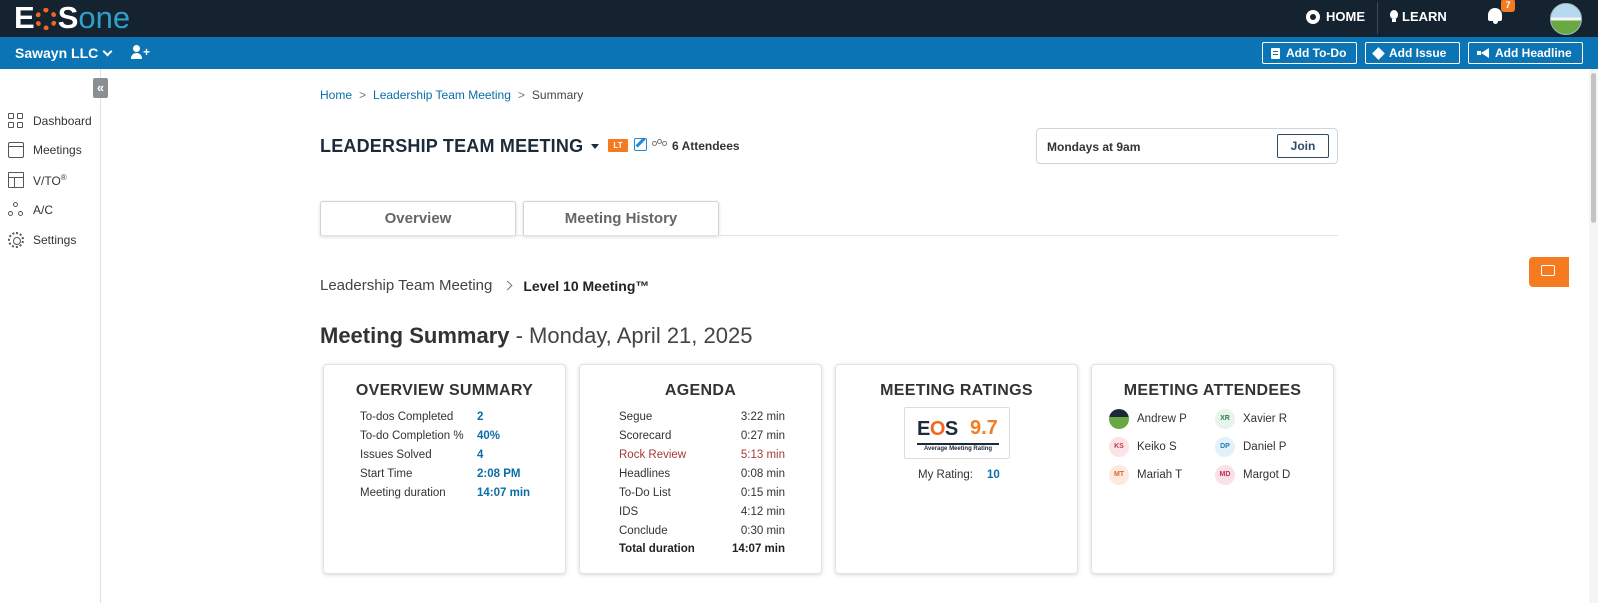  What do you see at coordinates (1345, 16) in the screenshot?
I see `nav-home-label: HOME` at bounding box center [1345, 16].